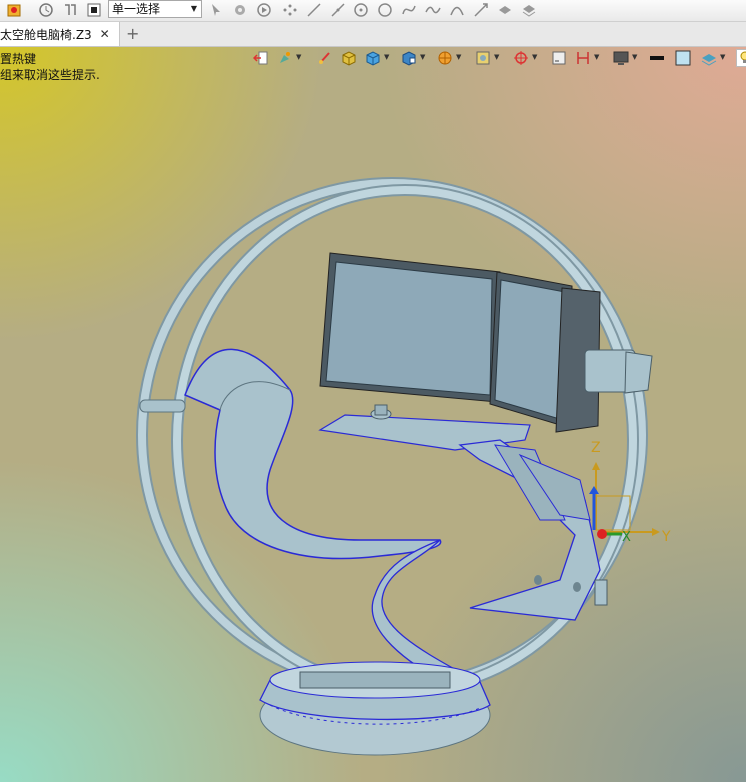 The image size is (746, 782). I want to click on nodes-icon, so click(290, 10).